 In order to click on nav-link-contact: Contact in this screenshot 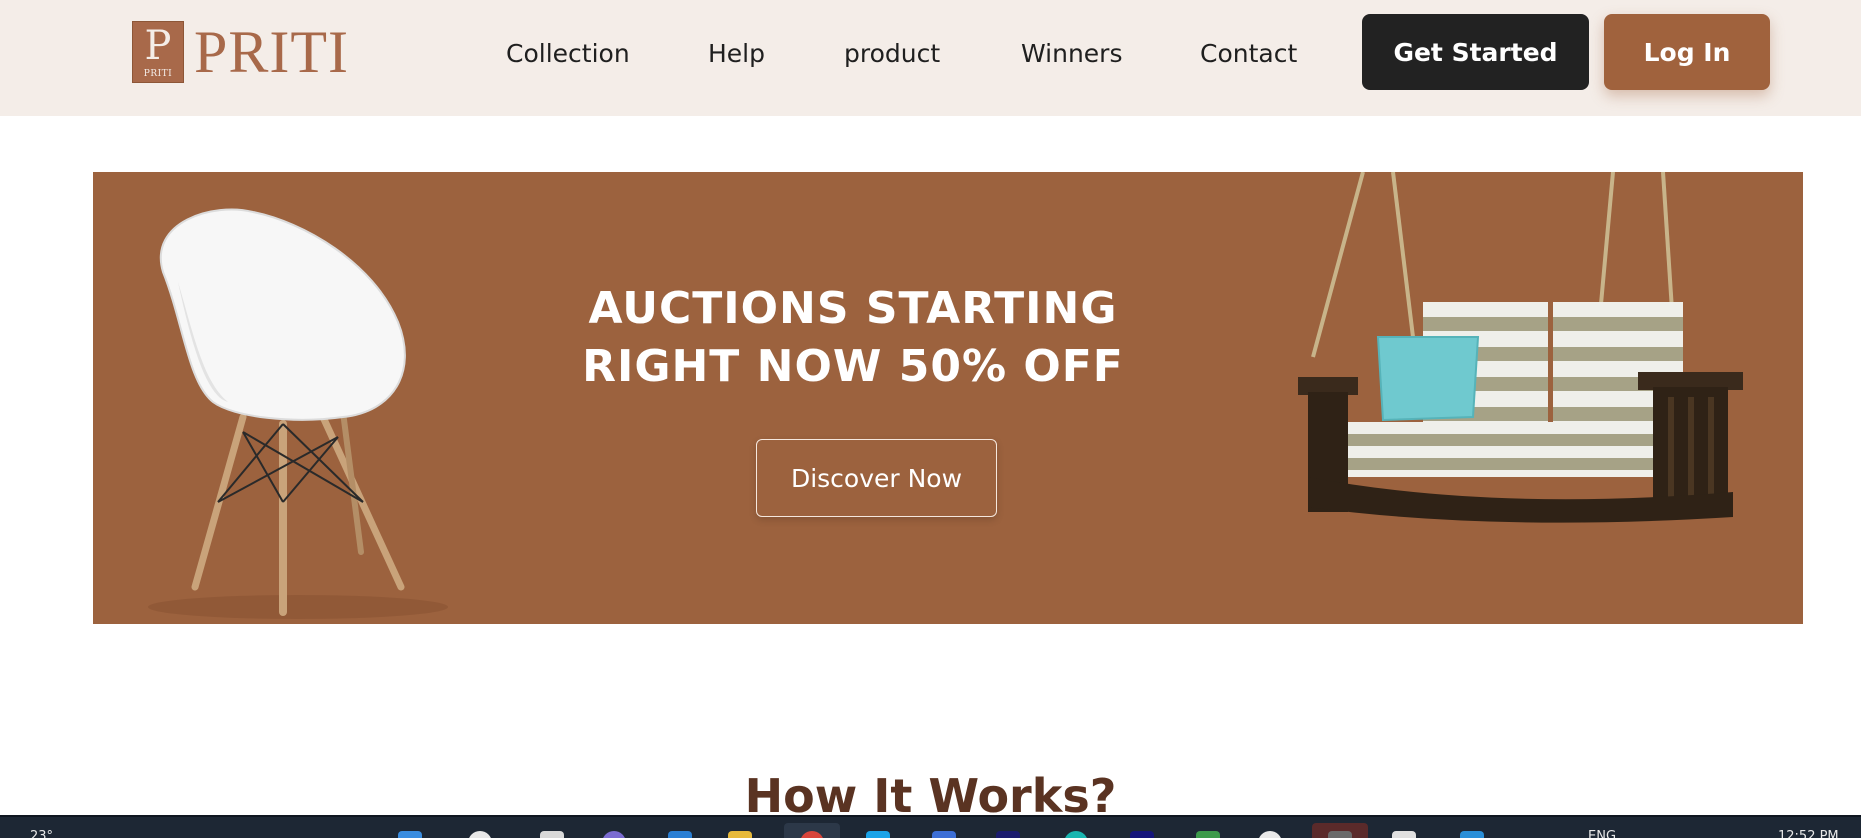, I will do `click(1248, 54)`.